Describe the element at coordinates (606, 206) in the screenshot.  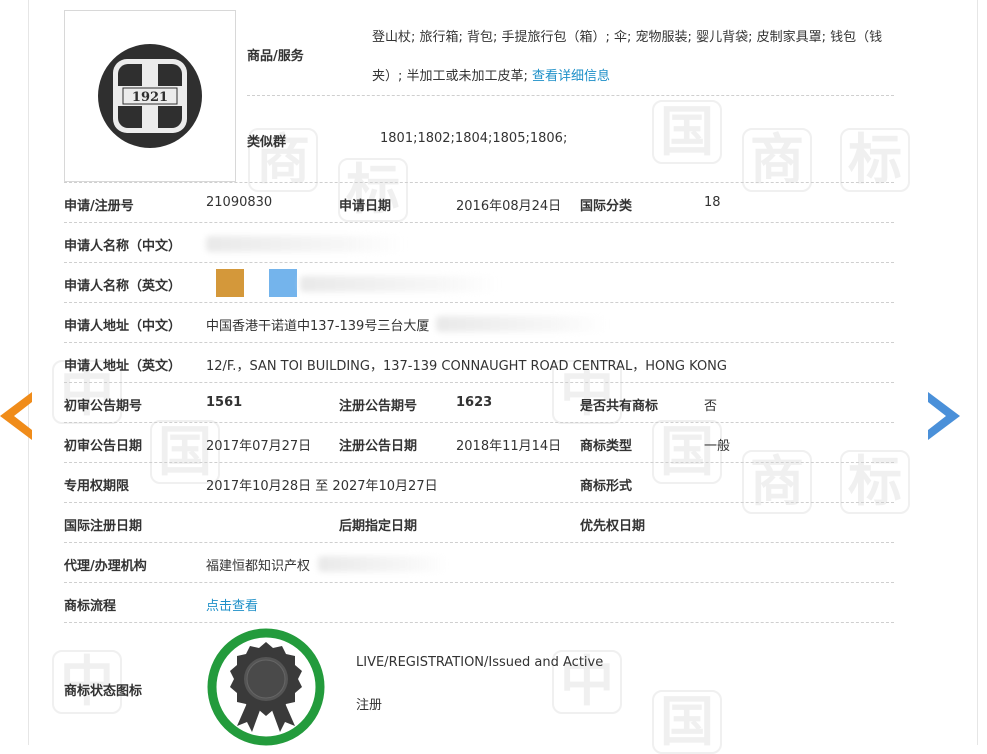
I see `intl-class-label: 国际分类` at that location.